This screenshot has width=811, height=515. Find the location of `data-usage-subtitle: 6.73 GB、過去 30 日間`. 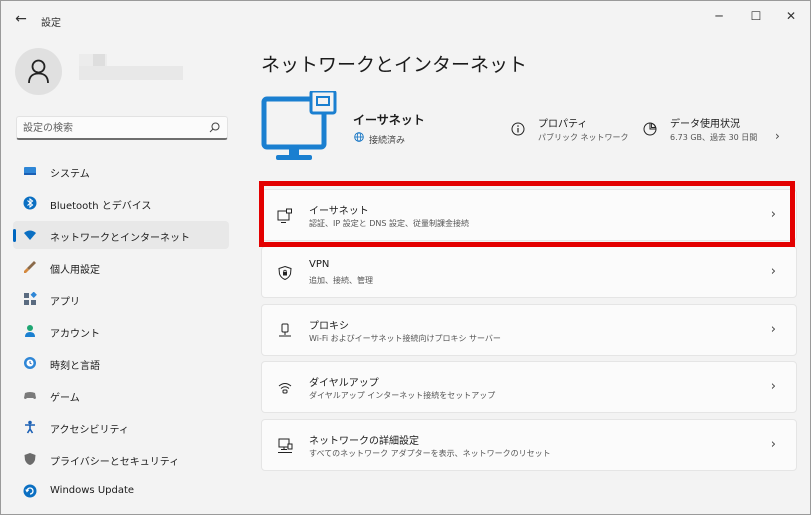

data-usage-subtitle: 6.73 GB、過去 30 日間 is located at coordinates (714, 137).